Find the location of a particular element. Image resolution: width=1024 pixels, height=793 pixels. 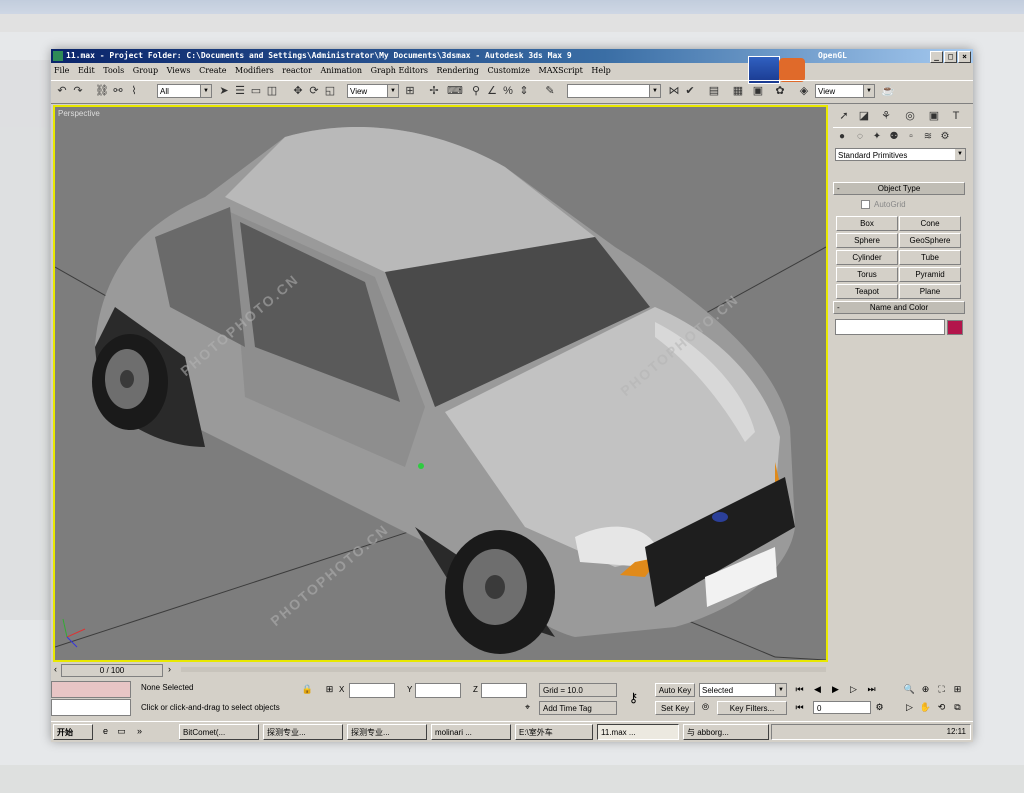

sphere-button: Sphere is located at coordinates (867, 240).